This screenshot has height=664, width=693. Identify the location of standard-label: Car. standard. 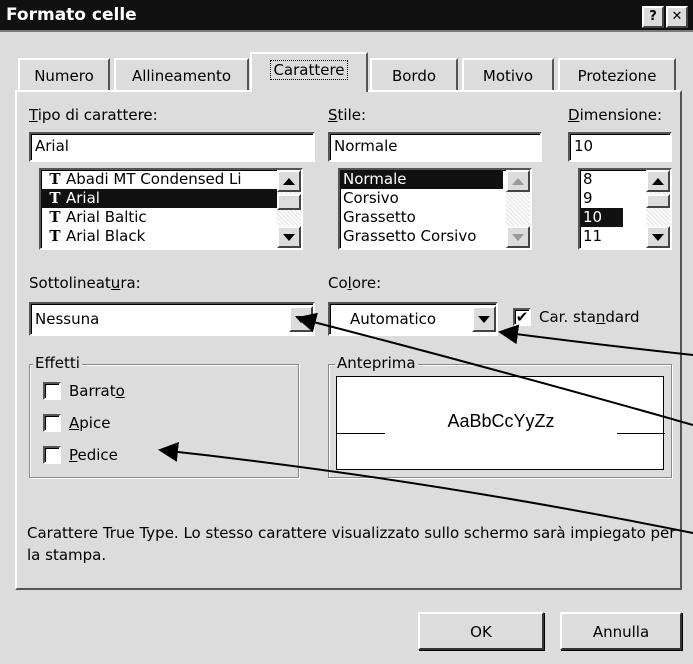
(589, 317).